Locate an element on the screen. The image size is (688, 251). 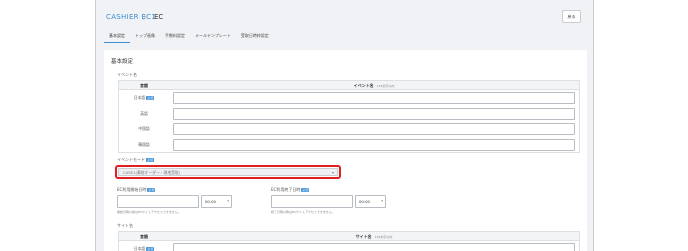
tab-top-image: トップ画像 is located at coordinates (145, 37).